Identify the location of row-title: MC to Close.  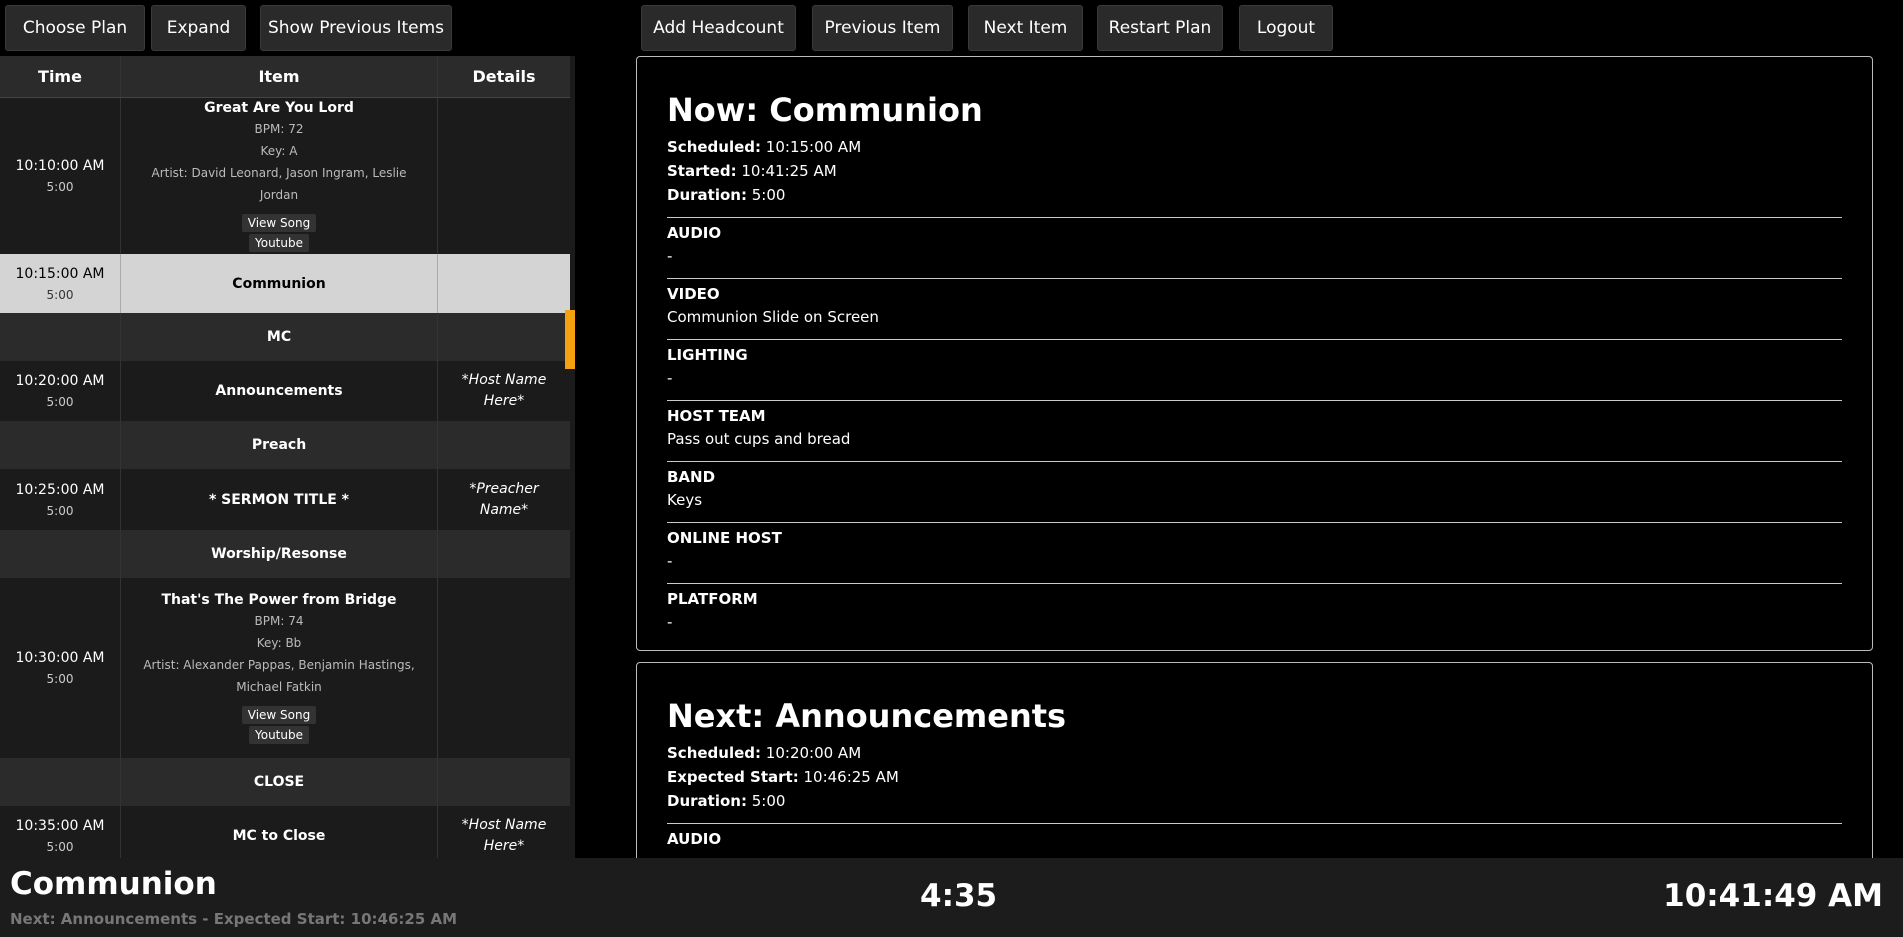
(279, 836).